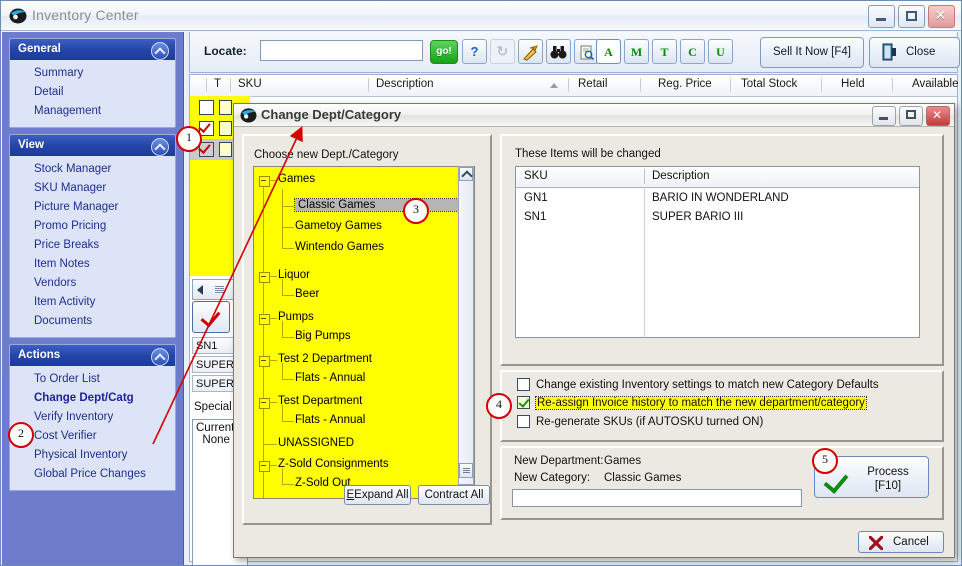  What do you see at coordinates (92, 188) in the screenshot?
I see `sidebar-item-sku-manager: SKU Manager` at bounding box center [92, 188].